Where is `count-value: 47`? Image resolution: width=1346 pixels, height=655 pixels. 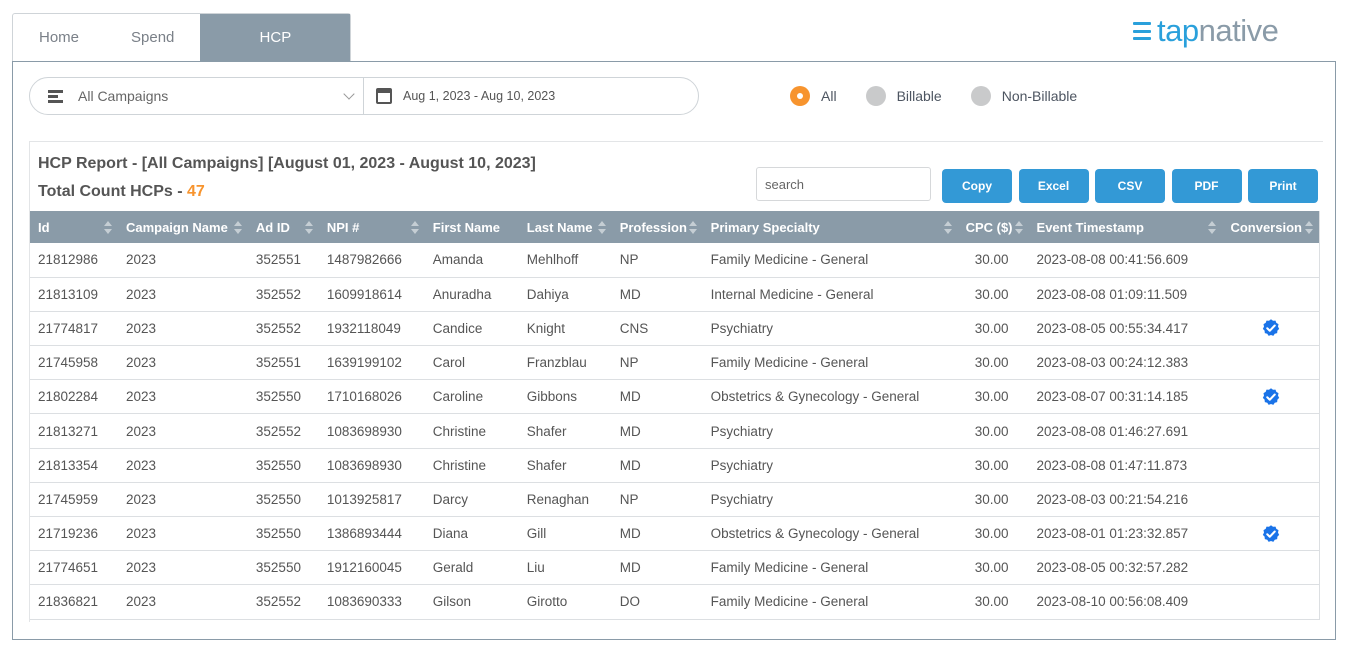 count-value: 47 is located at coordinates (196, 191).